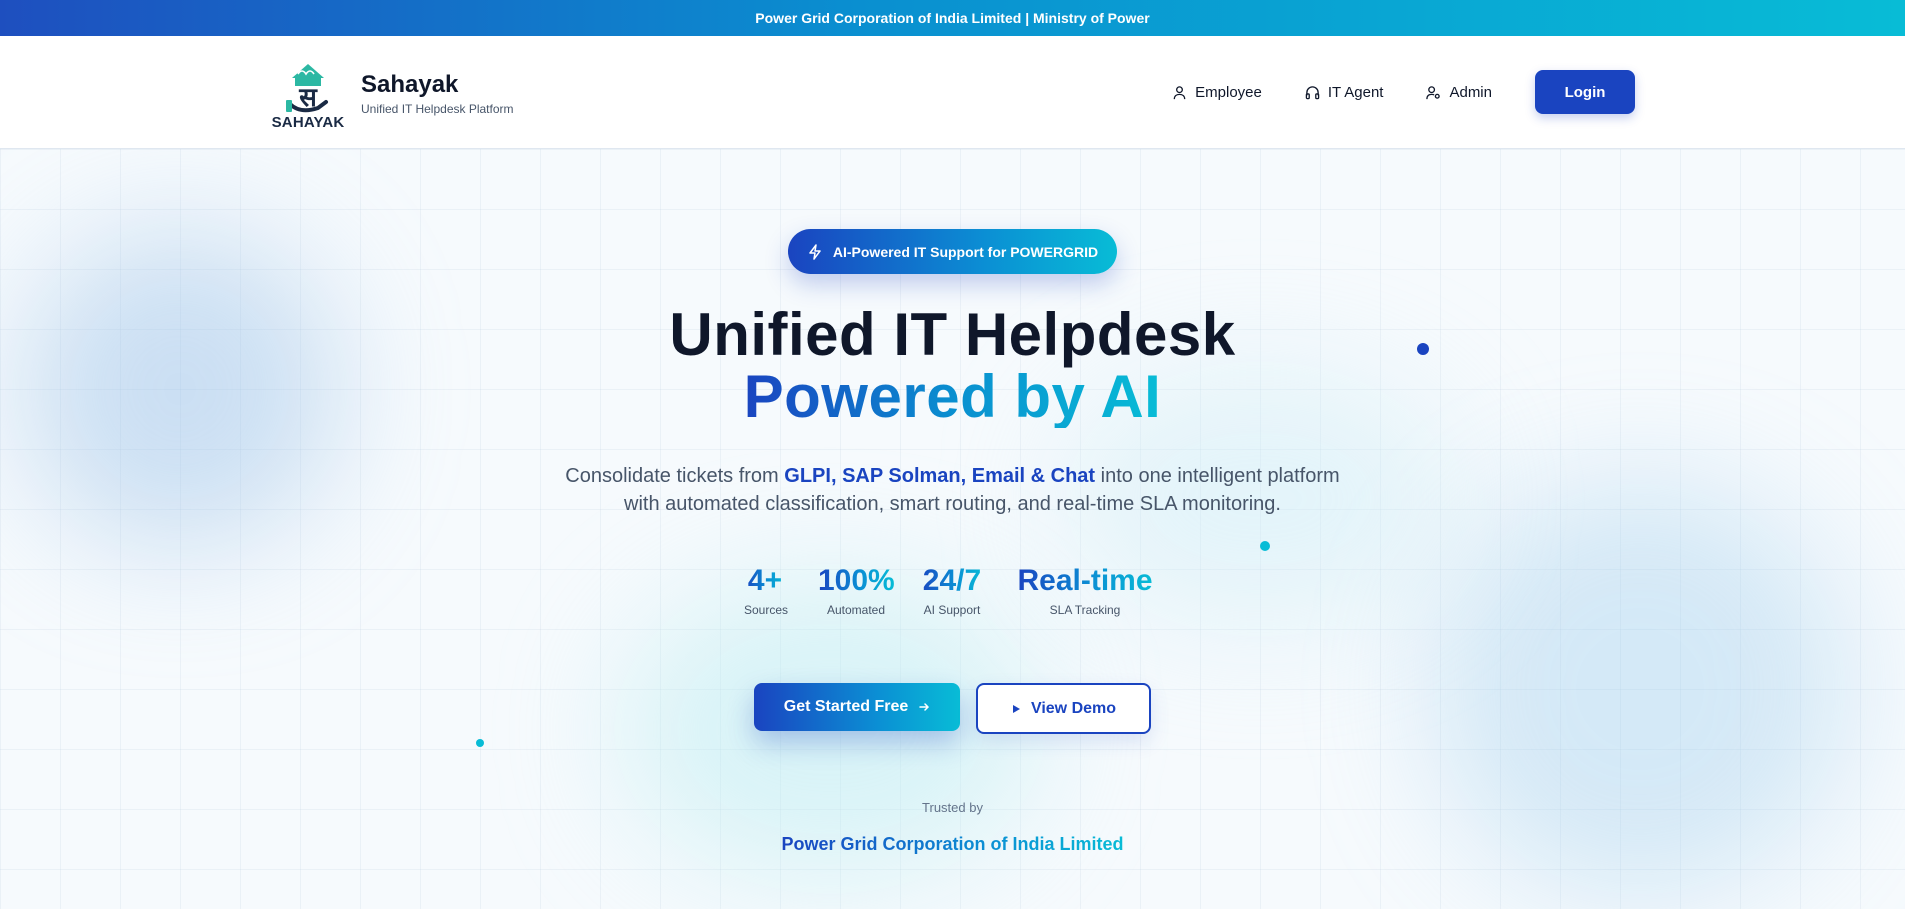 The height and width of the screenshot is (909, 1905). What do you see at coordinates (437, 108) in the screenshot?
I see `brand-subtitle: Unified IT Helpdesk Platform` at bounding box center [437, 108].